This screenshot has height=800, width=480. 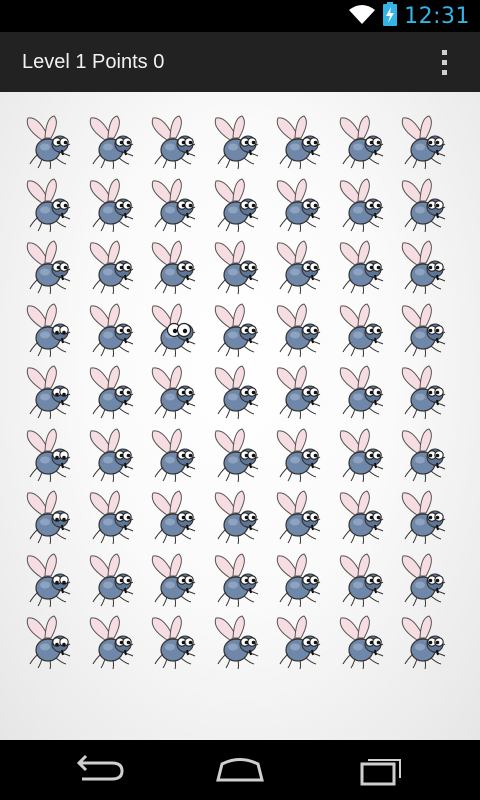 I want to click on status-bar: 12:31, so click(x=240, y=16).